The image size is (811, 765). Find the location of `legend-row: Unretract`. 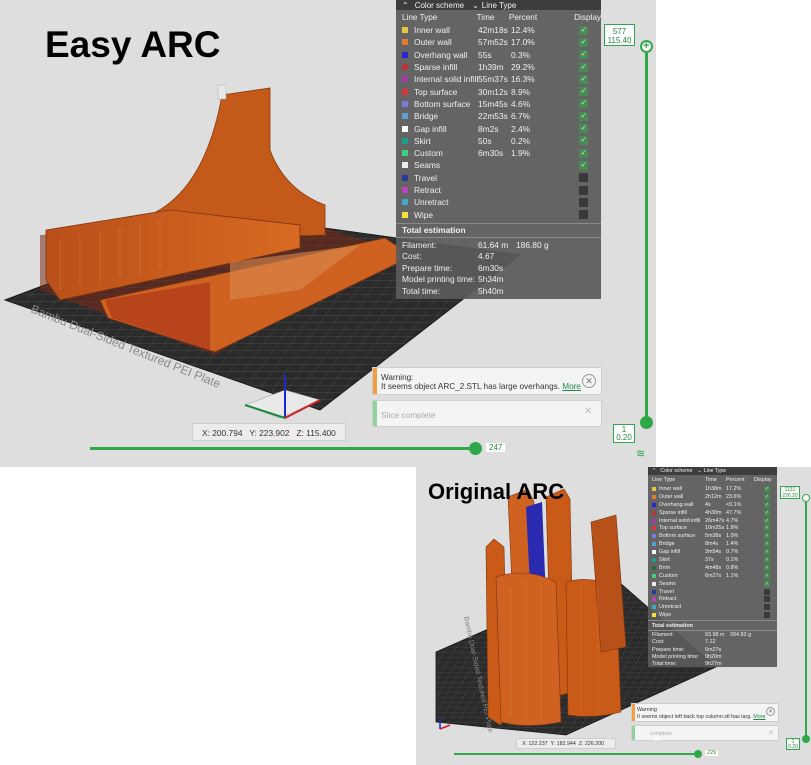

legend-row: Unretract is located at coordinates (712, 607).